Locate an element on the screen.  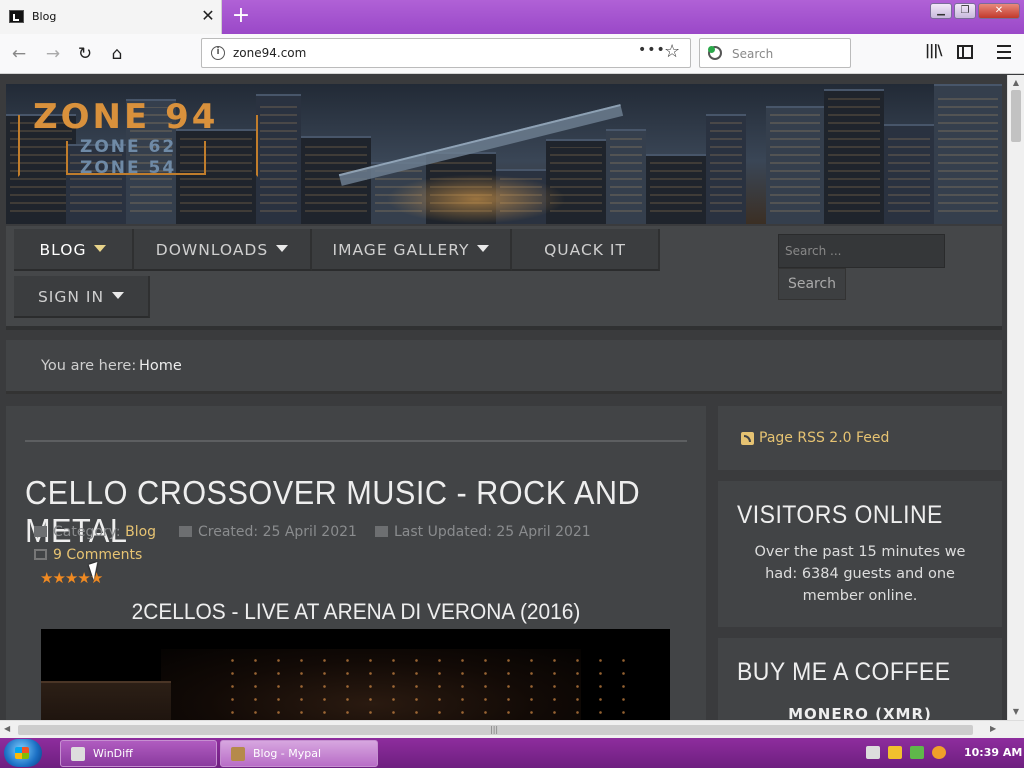
rss-panel: Page RSS 2.0 Feed is located at coordinates (860, 438).